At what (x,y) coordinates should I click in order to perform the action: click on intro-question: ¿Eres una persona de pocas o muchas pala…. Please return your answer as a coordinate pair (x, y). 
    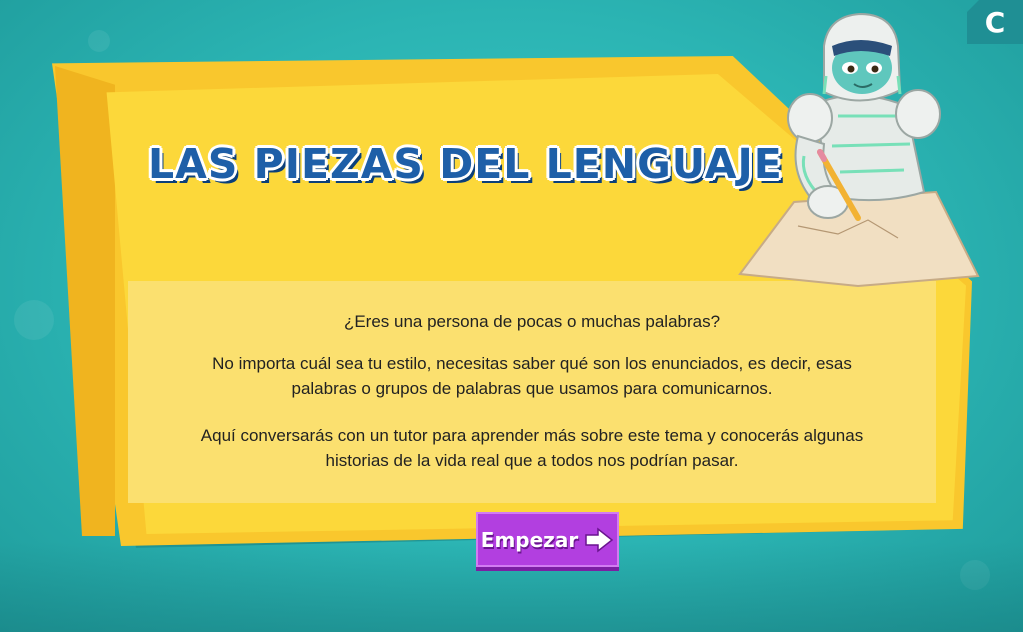
    Looking at the image, I should click on (532, 321).